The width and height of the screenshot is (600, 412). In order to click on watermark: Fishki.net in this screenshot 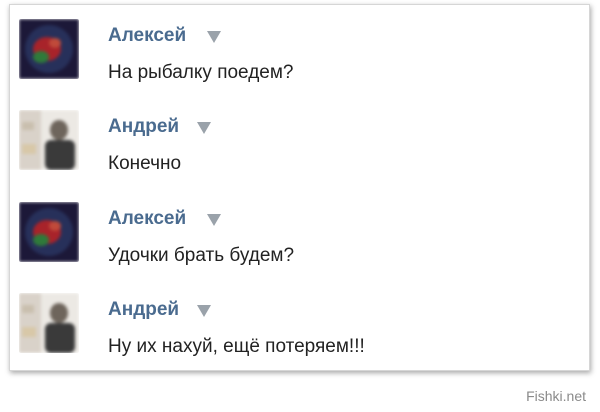, I will do `click(556, 396)`.